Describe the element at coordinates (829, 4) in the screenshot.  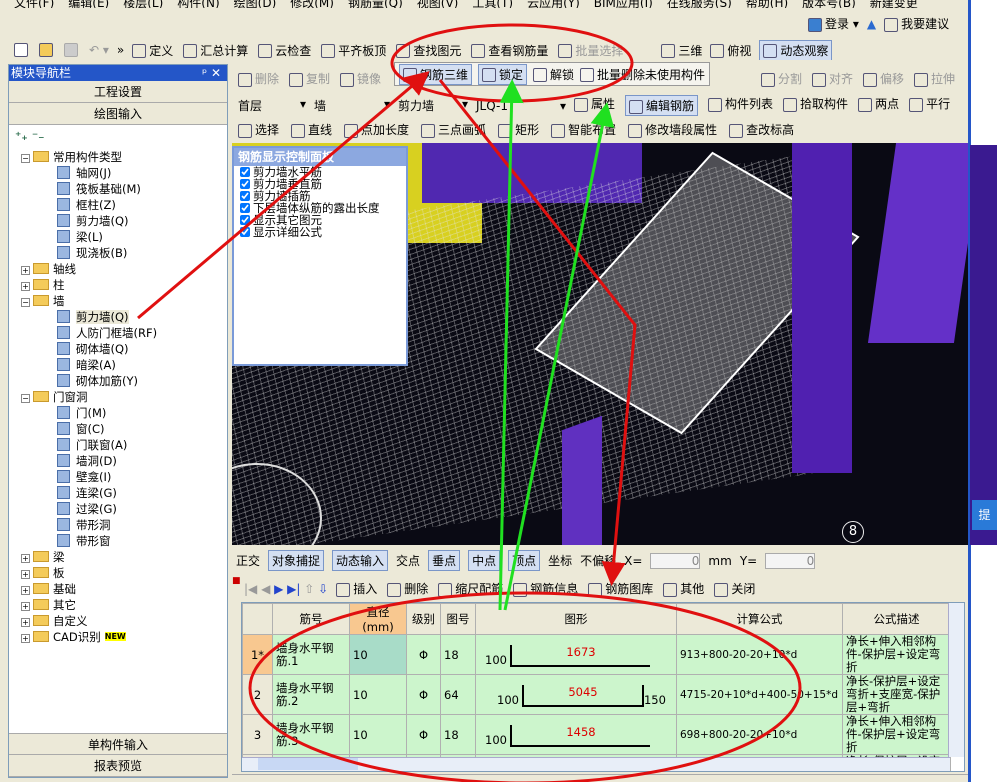
I see `menu-item: 版本号(B)` at that location.